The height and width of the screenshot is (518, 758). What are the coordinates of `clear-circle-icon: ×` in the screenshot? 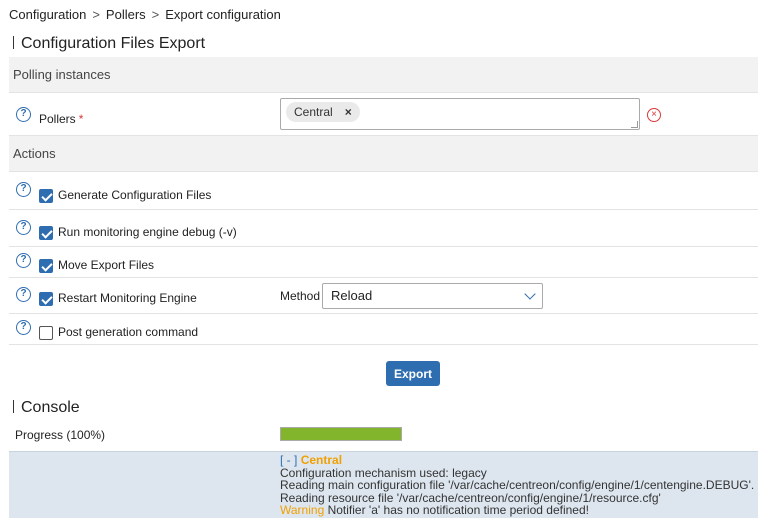 It's located at (654, 115).